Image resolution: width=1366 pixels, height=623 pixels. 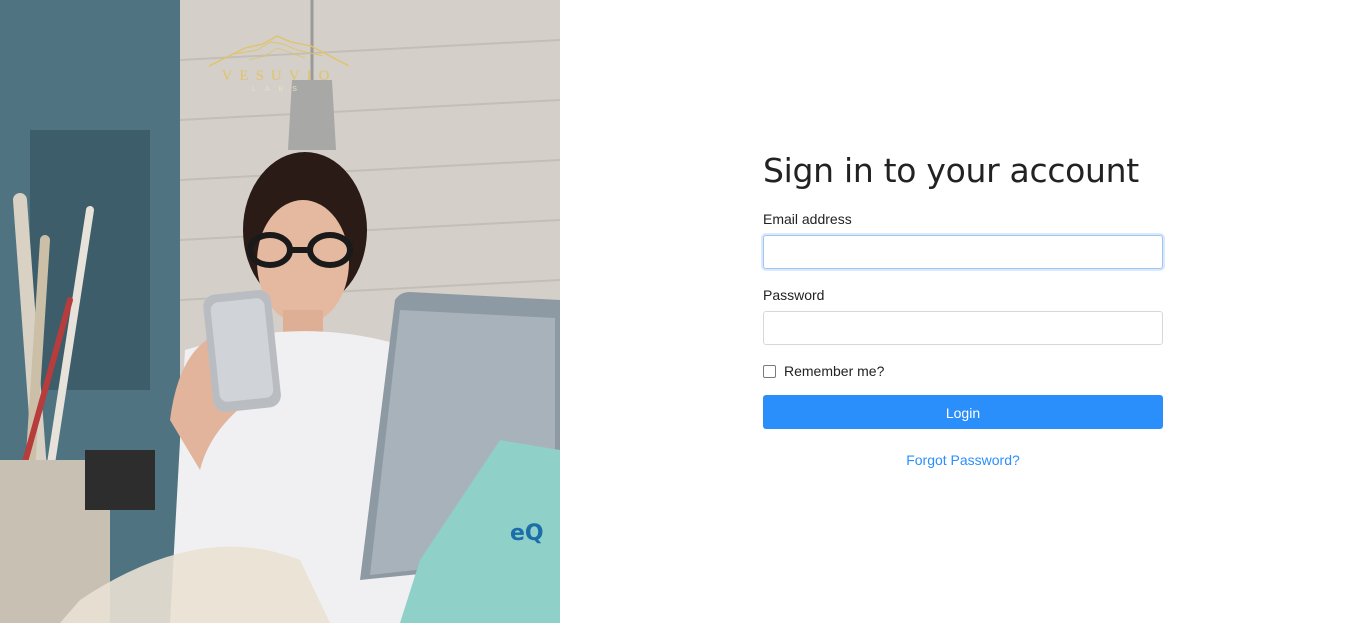 What do you see at coordinates (963, 460) in the screenshot?
I see `forgot-password-link: Forgot Password?` at bounding box center [963, 460].